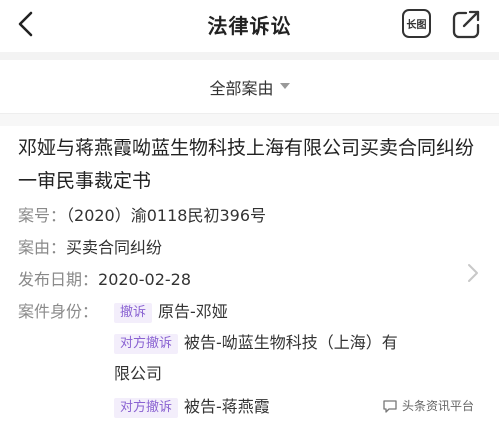 The width and height of the screenshot is (499, 431). Describe the element at coordinates (42, 247) in the screenshot. I see `case-cause-key: 案由：` at that location.